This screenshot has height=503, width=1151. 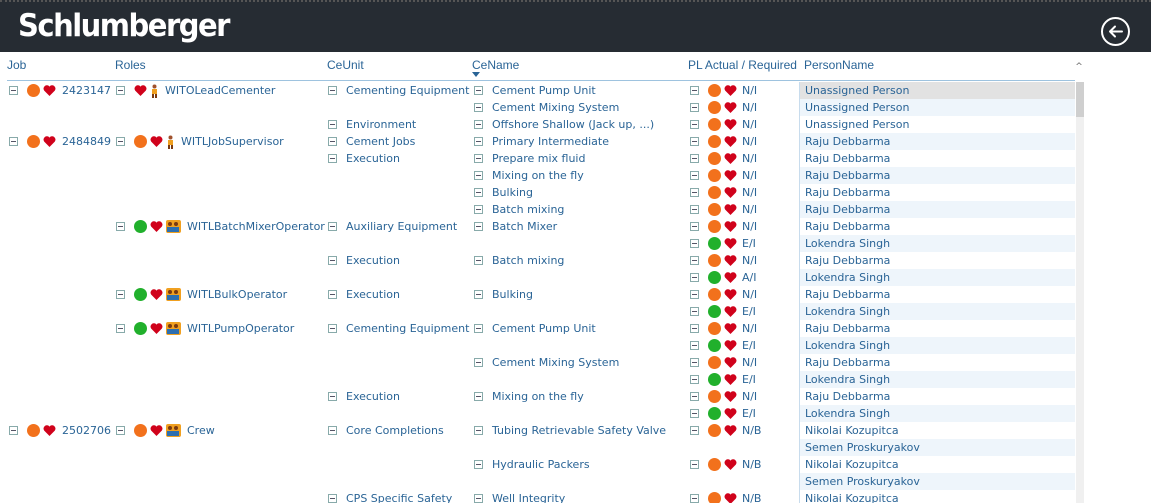 What do you see at coordinates (519, 496) in the screenshot?
I see `cename-cell: Well Integrity` at bounding box center [519, 496].